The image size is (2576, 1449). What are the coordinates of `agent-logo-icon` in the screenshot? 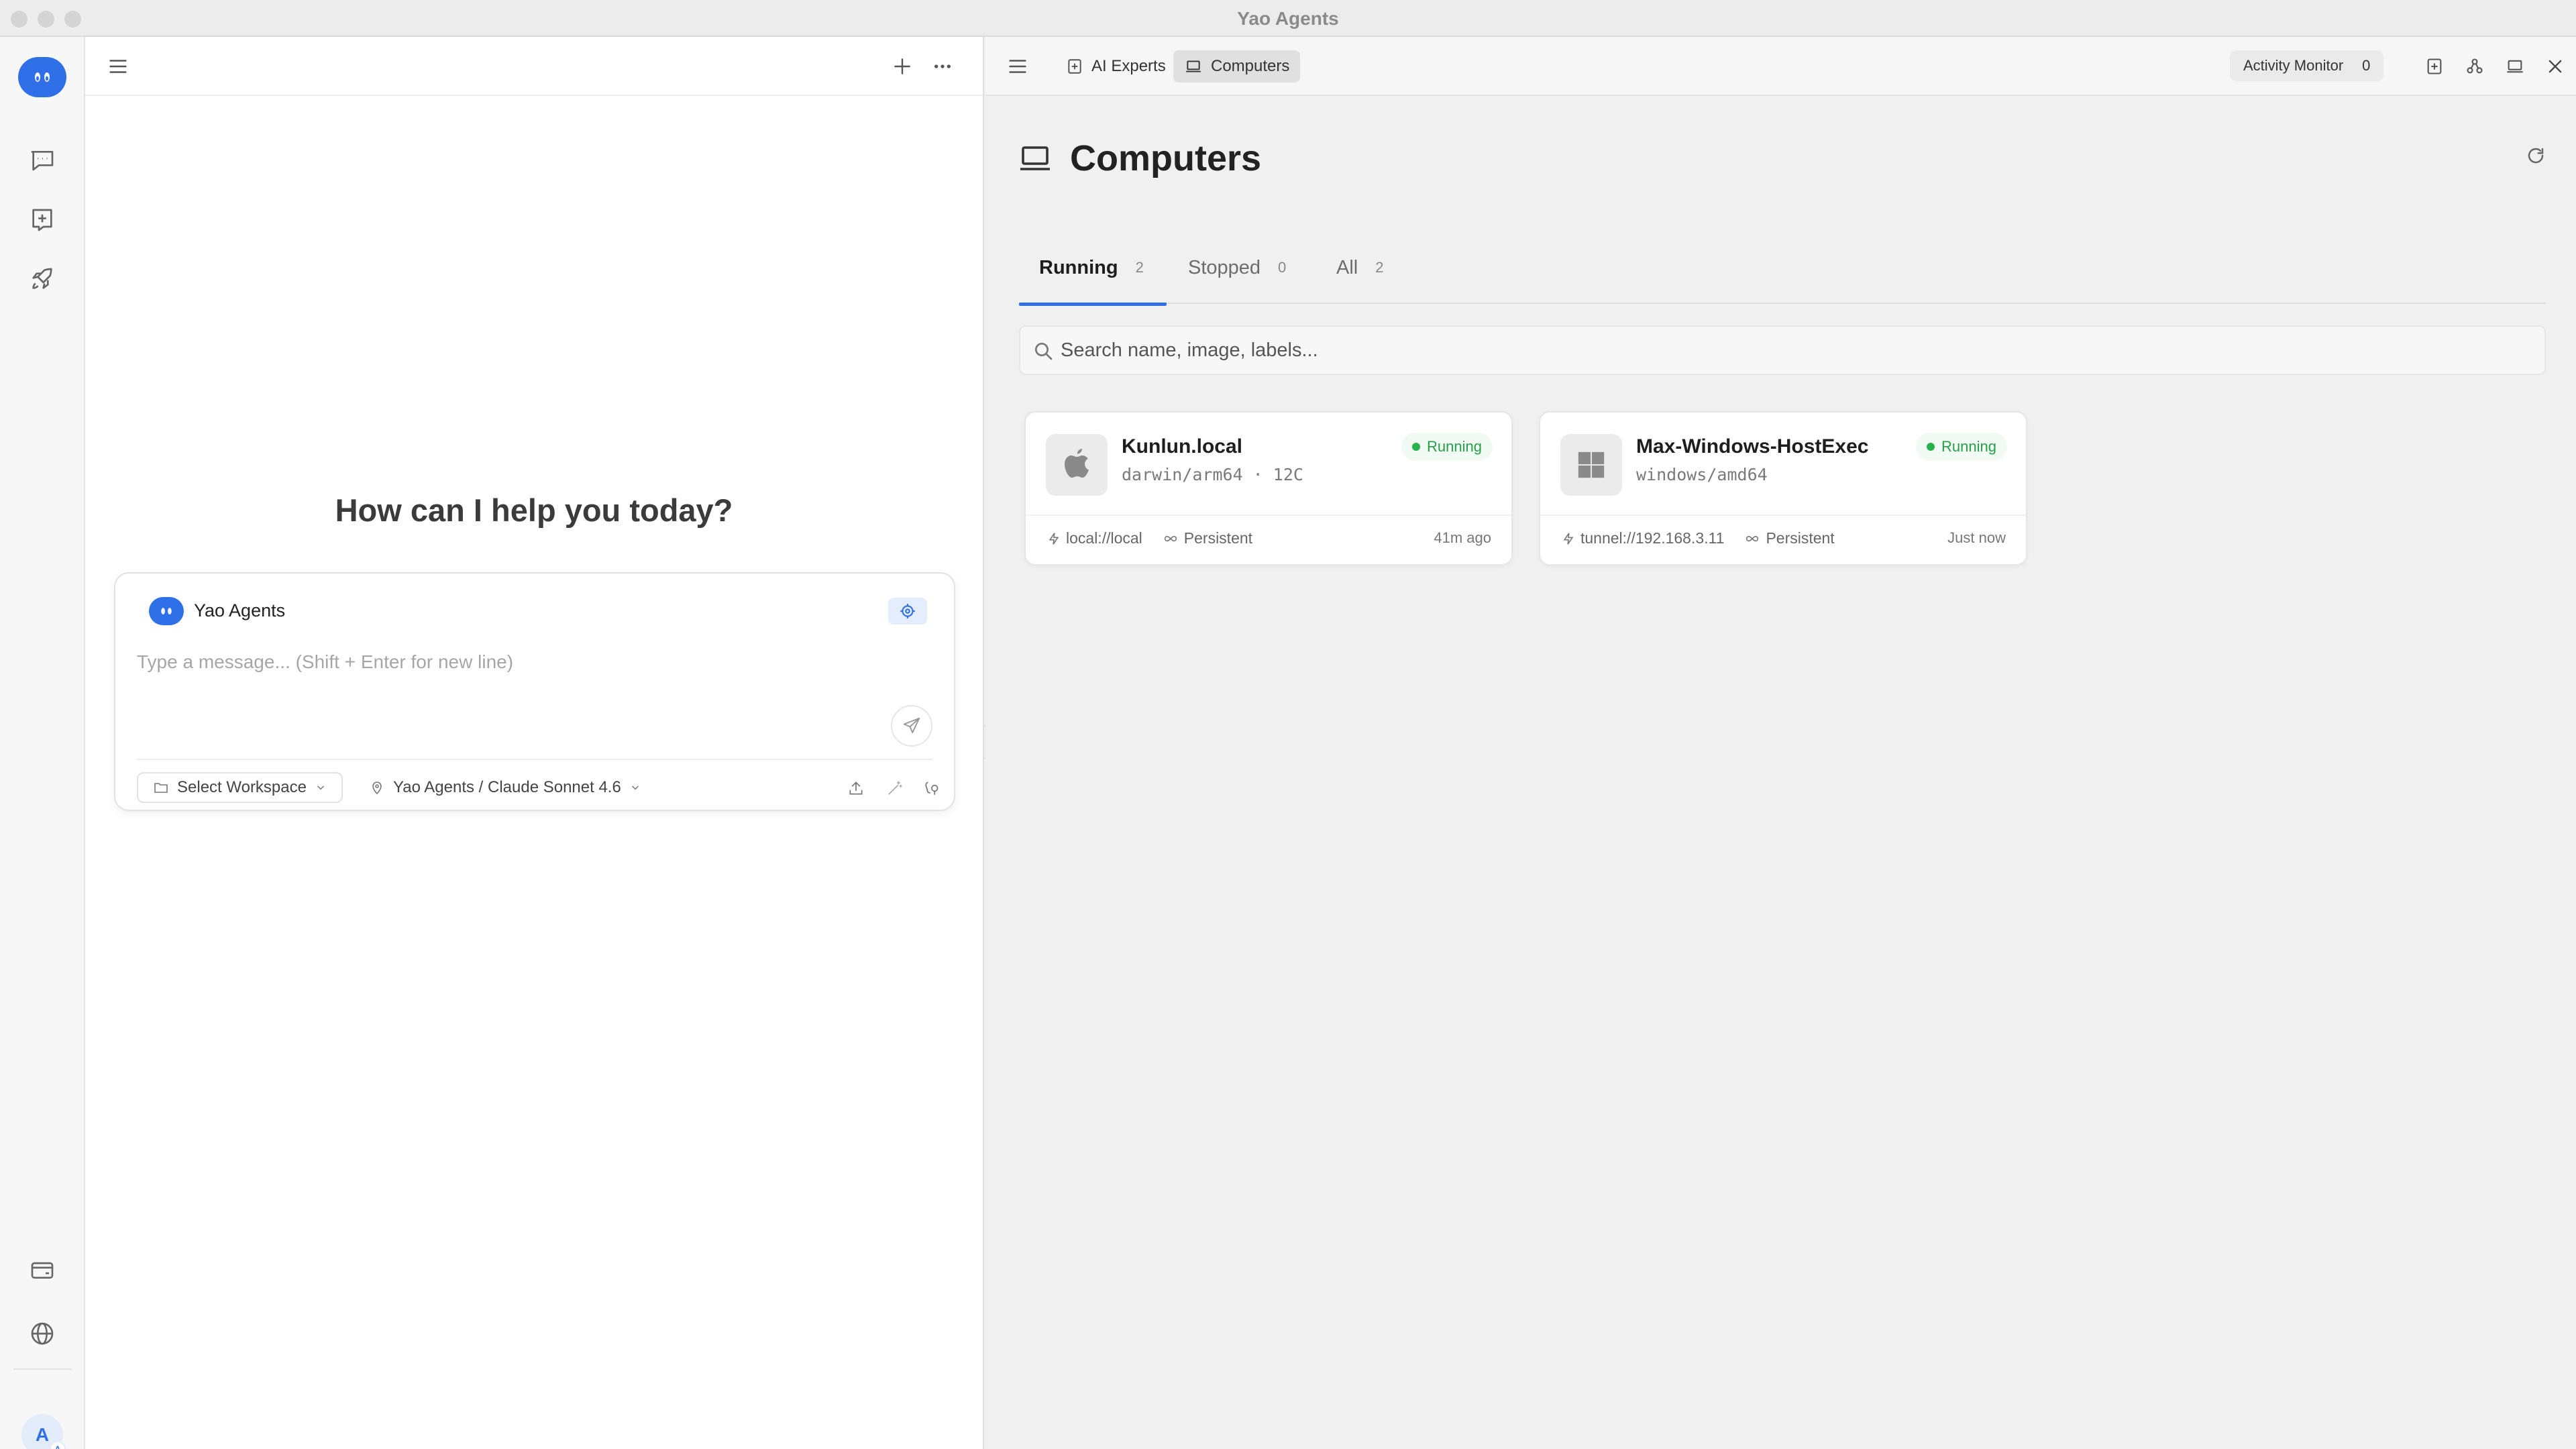 It's located at (166, 611).